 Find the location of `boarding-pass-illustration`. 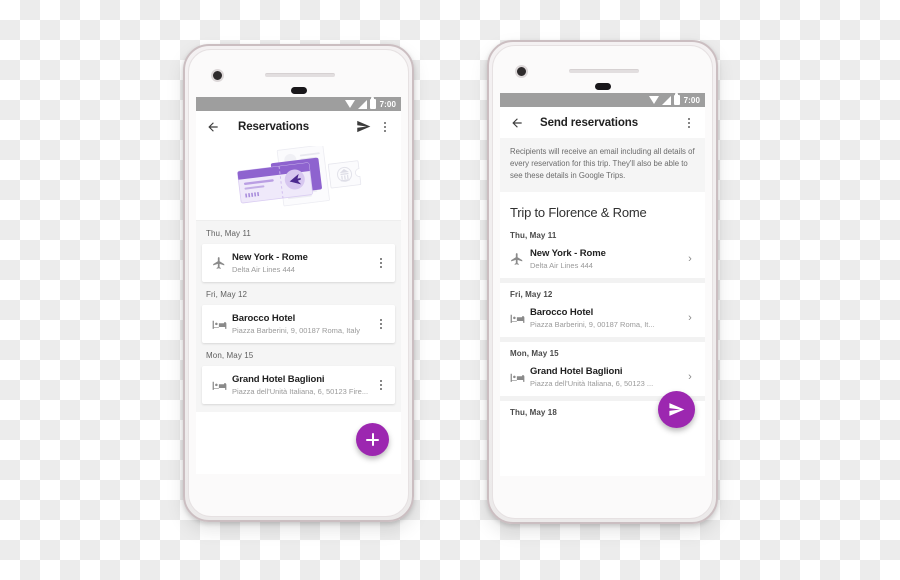

boarding-pass-illustration is located at coordinates (298, 181).